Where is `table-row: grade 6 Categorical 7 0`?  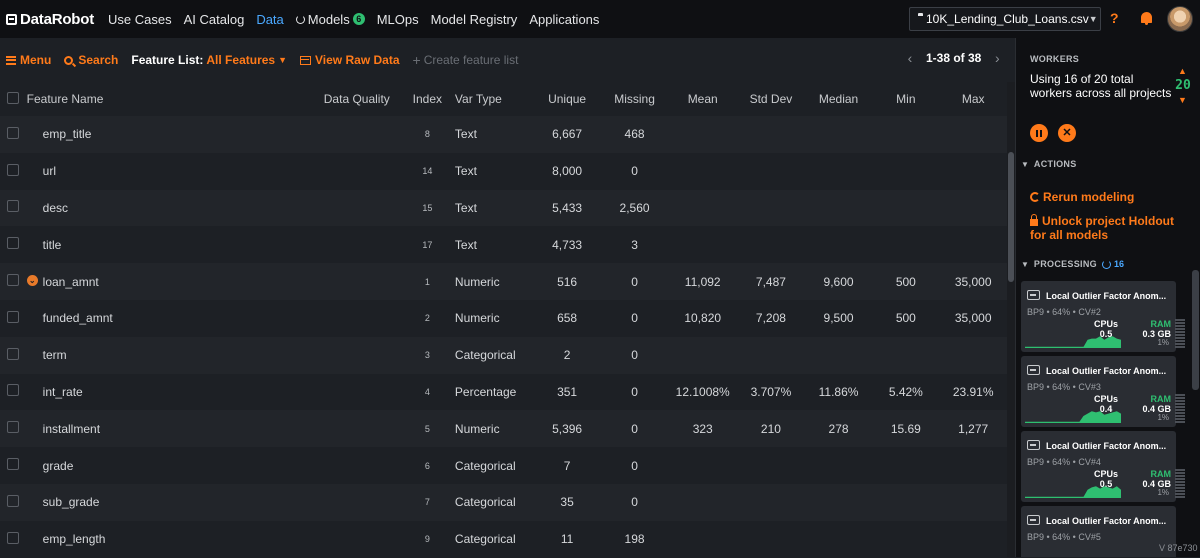
table-row: grade 6 Categorical 7 0 is located at coordinates (503, 465).